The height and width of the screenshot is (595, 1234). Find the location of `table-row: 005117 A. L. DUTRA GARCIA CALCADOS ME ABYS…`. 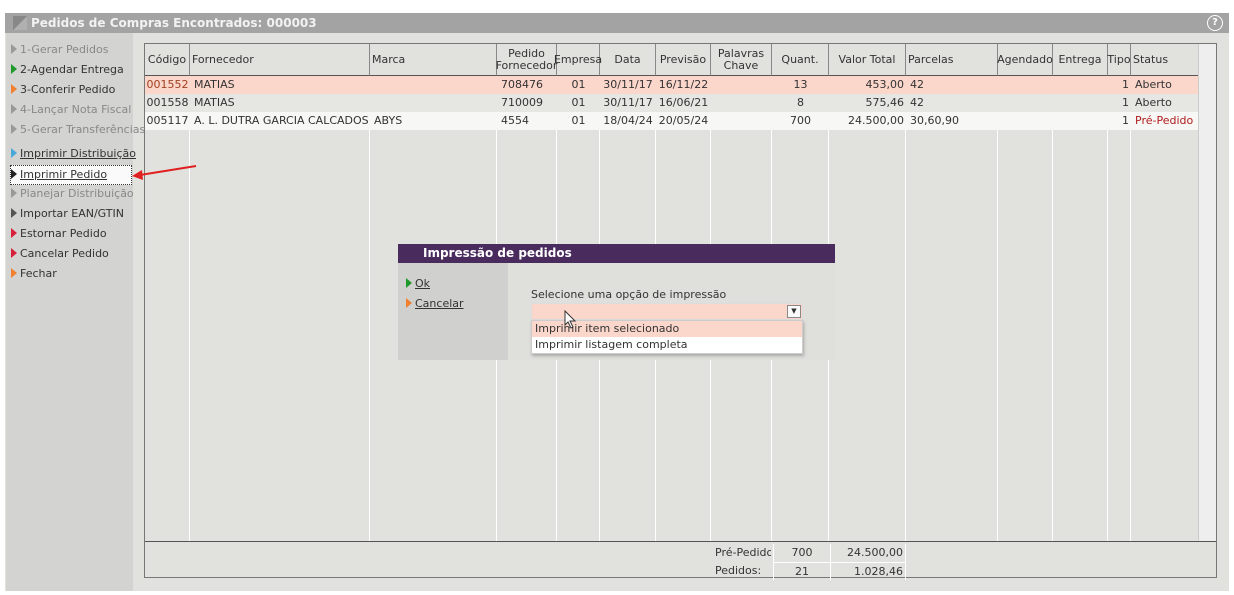

table-row: 005117 A. L. DUTRA GARCIA CALCADOS ME ABYS… is located at coordinates (672, 121).